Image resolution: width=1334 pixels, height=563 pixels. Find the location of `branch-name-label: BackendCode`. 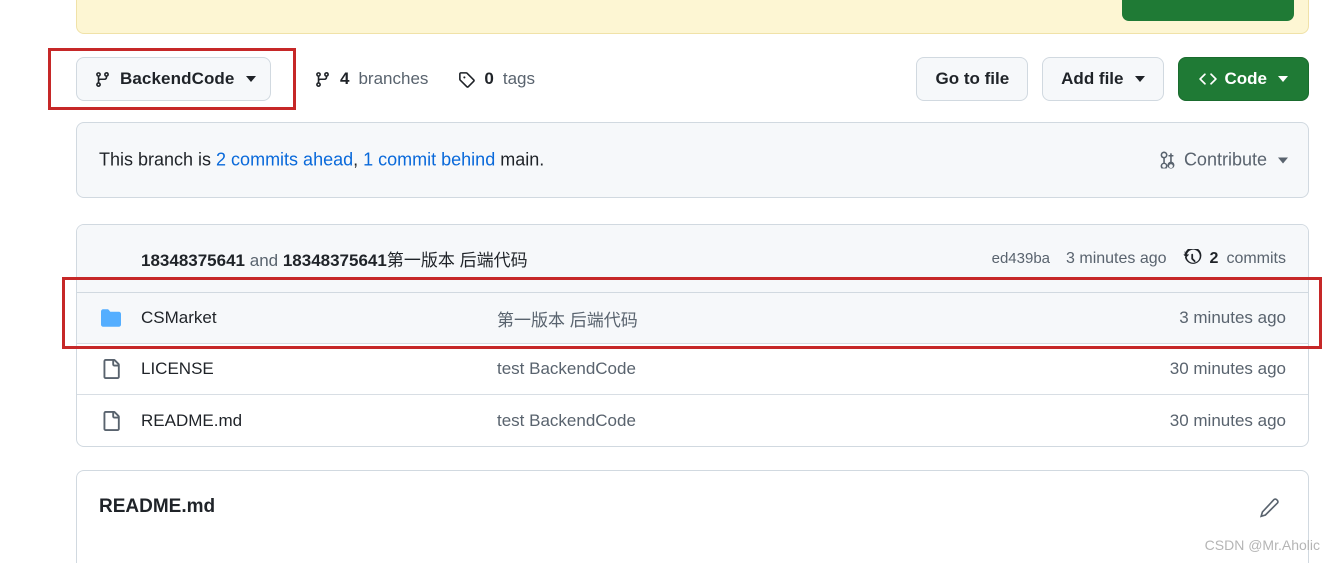

branch-name-label: BackendCode is located at coordinates (177, 78).